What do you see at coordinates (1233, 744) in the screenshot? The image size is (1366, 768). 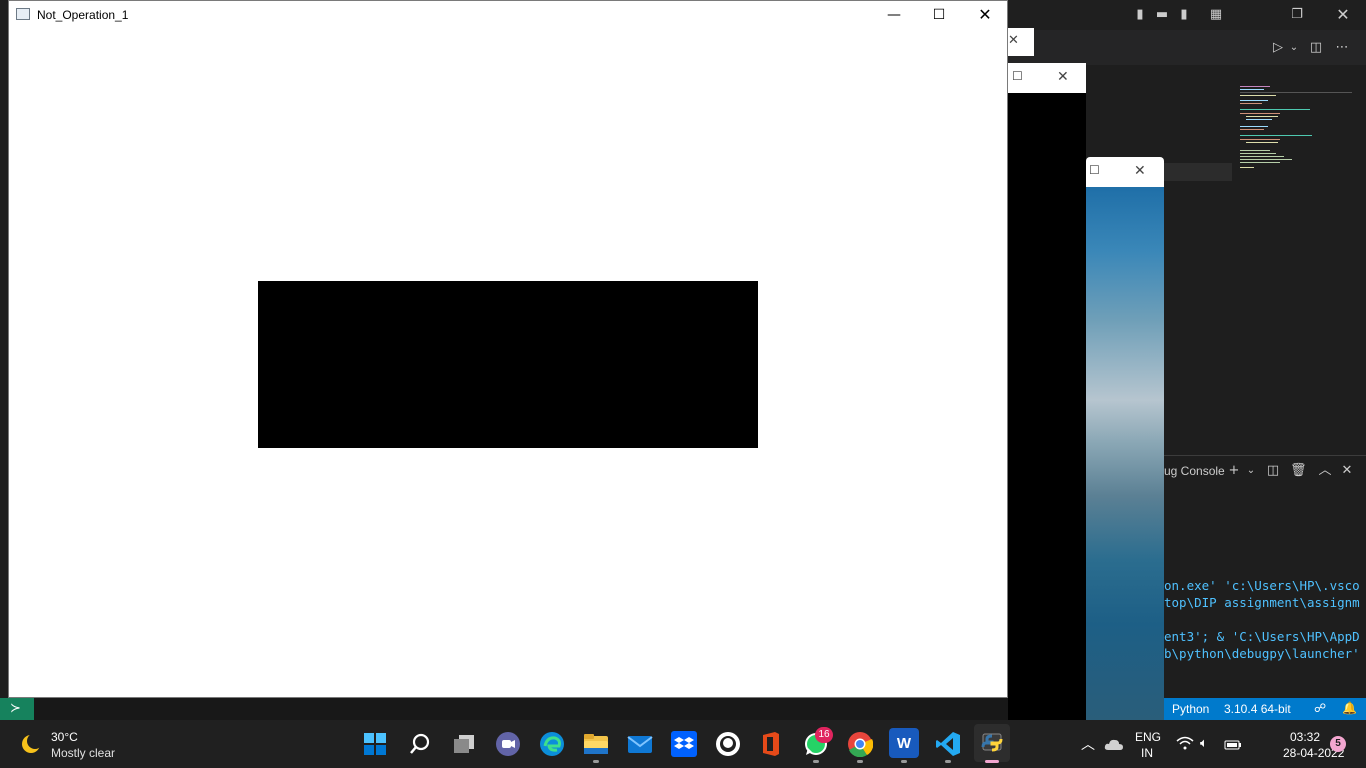 I see `battery-icon` at bounding box center [1233, 744].